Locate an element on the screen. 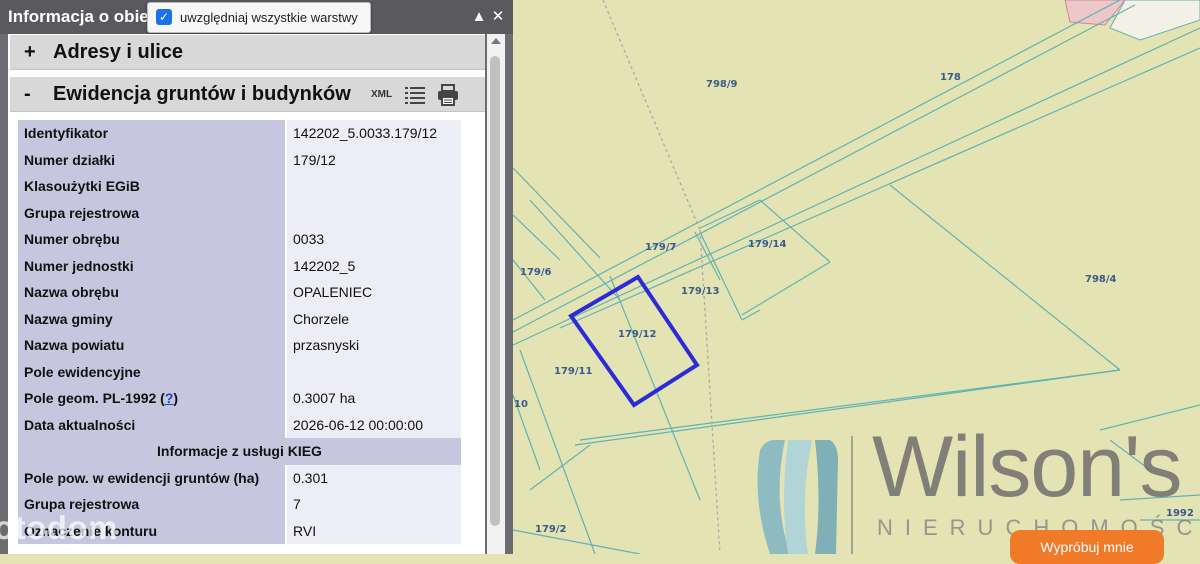 This screenshot has width=1200, height=564. table-row: Pole ewidencyjne is located at coordinates (239, 371).